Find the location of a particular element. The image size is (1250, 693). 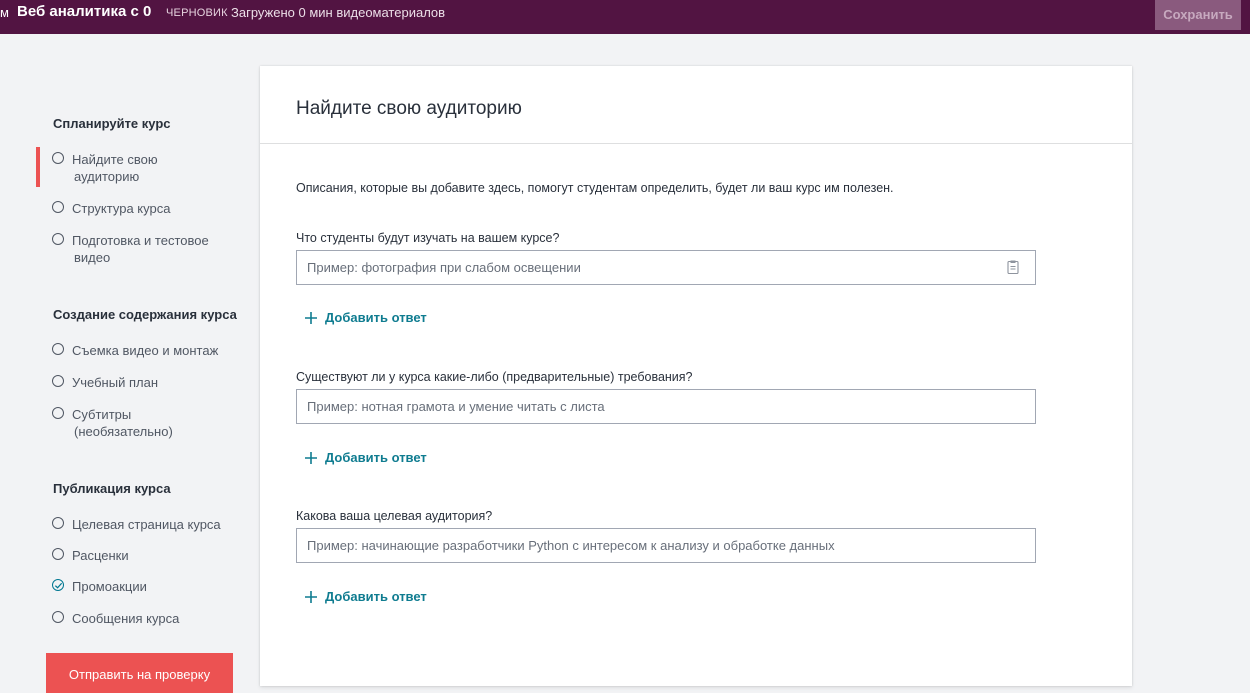

audience-answer-input is located at coordinates (666, 545).